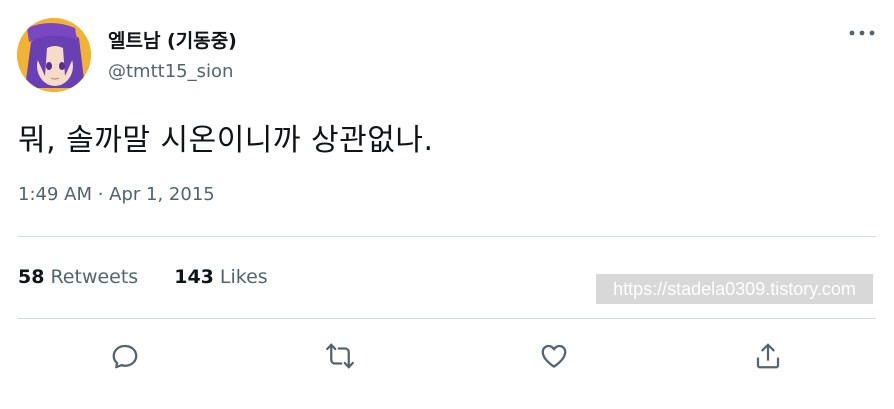  What do you see at coordinates (31, 277) in the screenshot?
I see `retweets-count: 58` at bounding box center [31, 277].